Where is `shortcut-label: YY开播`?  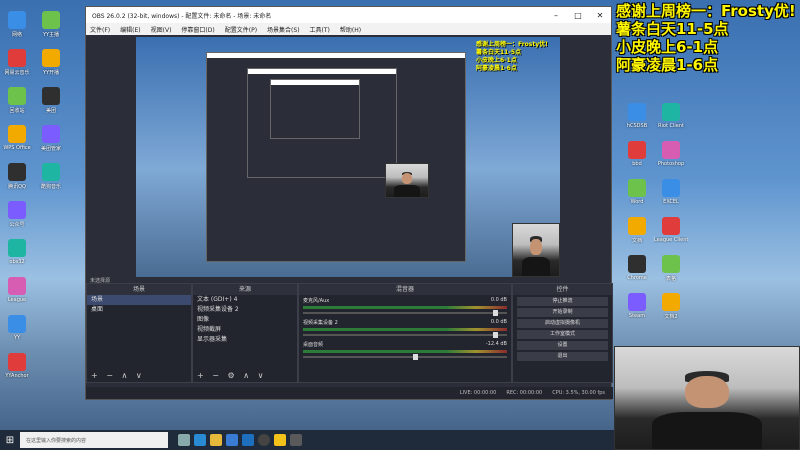 shortcut-label: YY开播 is located at coordinates (51, 73).